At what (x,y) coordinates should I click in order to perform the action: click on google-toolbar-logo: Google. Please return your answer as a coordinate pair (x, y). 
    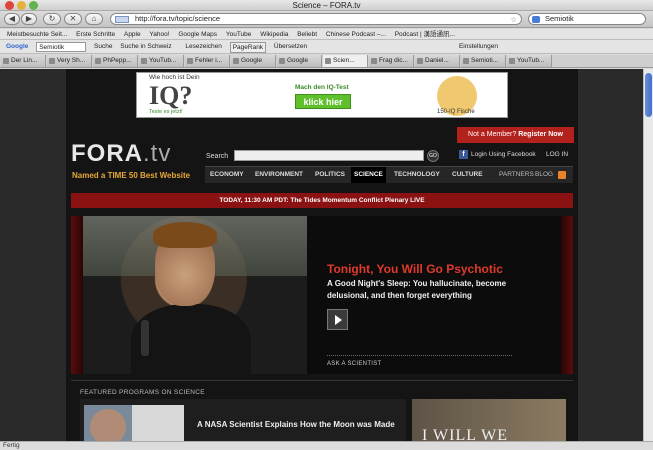
    Looking at the image, I should click on (17, 46).